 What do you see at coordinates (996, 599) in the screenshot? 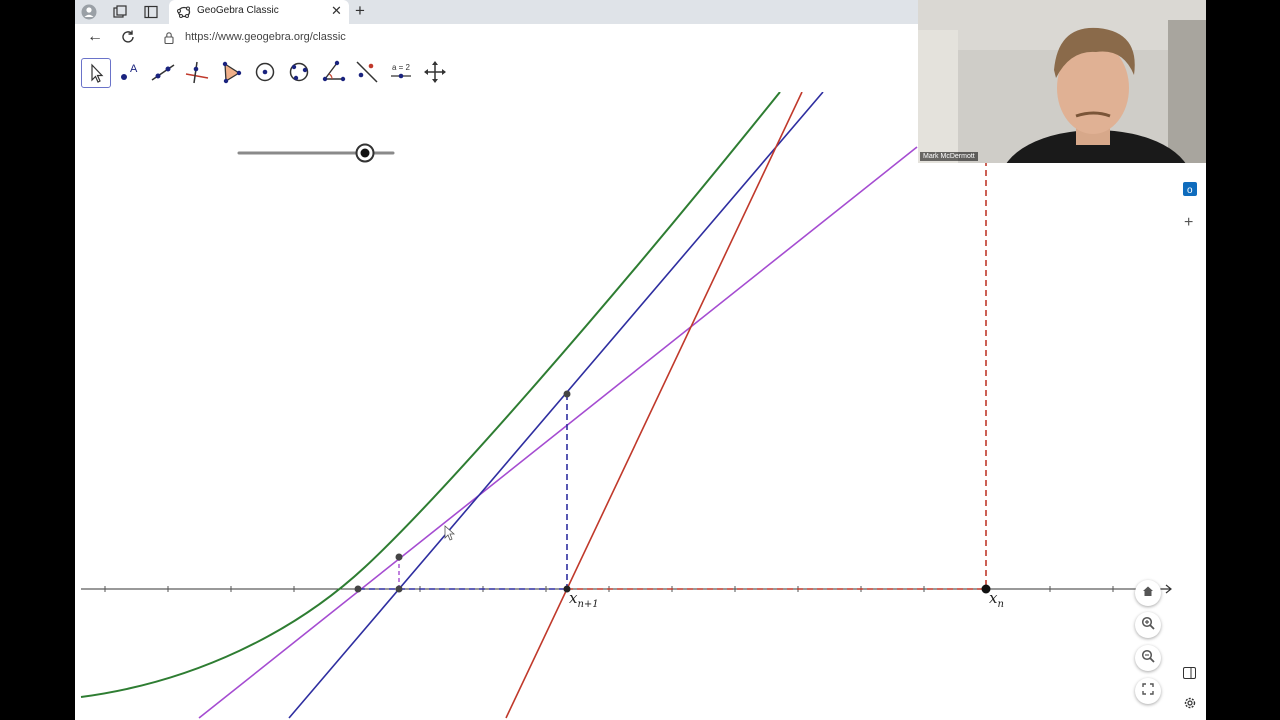
I see `label-x-n: xn` at bounding box center [996, 599].